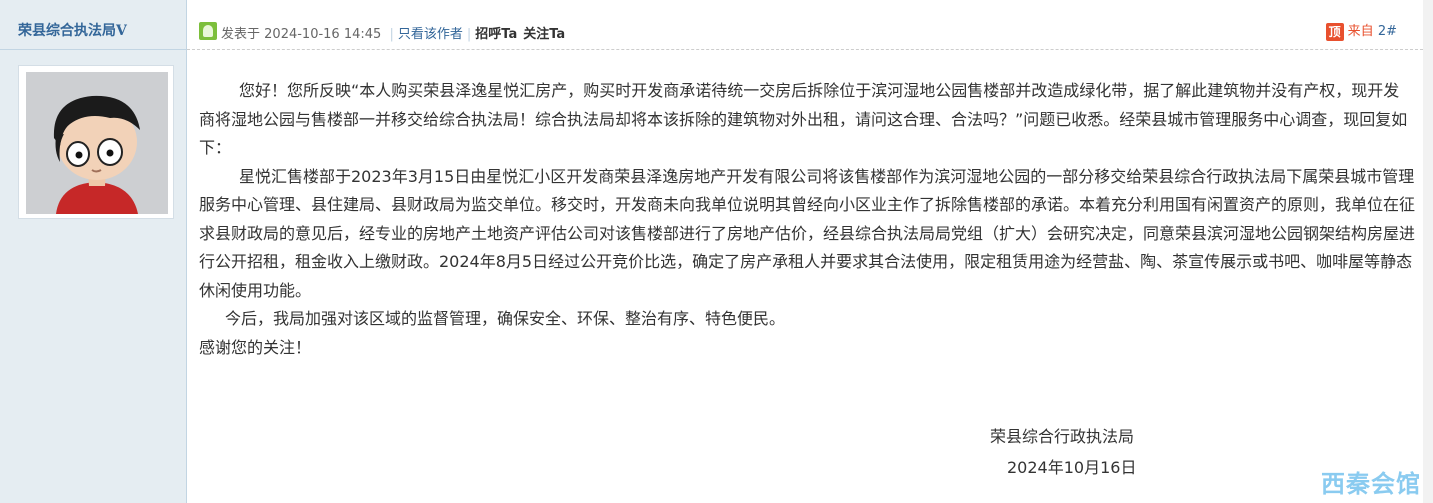 This screenshot has width=1433, height=503. Describe the element at coordinates (1072, 467) in the screenshot. I see `signature-date: 2024年10月16日` at that location.